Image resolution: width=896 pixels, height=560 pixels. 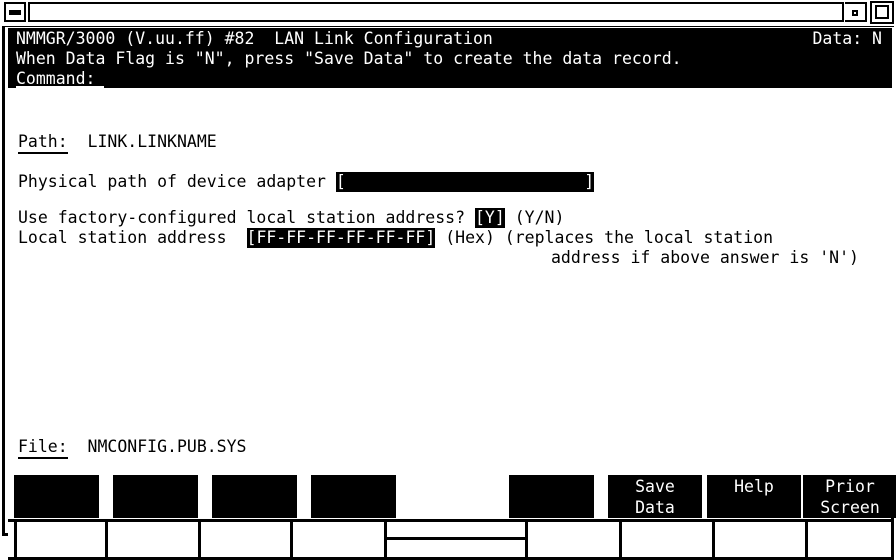 I want to click on function-key-f4, so click(x=353, y=496).